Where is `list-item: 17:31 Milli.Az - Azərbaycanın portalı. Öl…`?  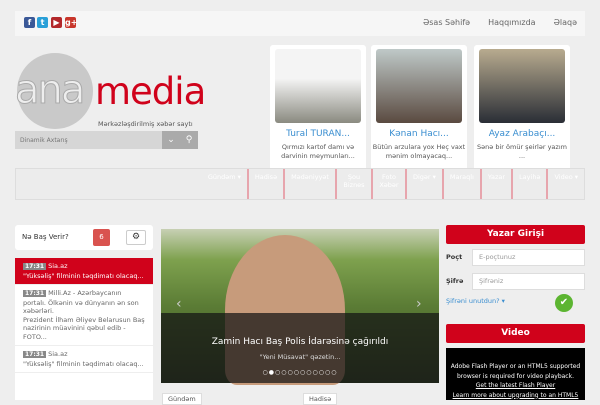 list-item: 17:31 Milli.Az - Azərbaycanın portalı. Öl… is located at coordinates (84, 315).